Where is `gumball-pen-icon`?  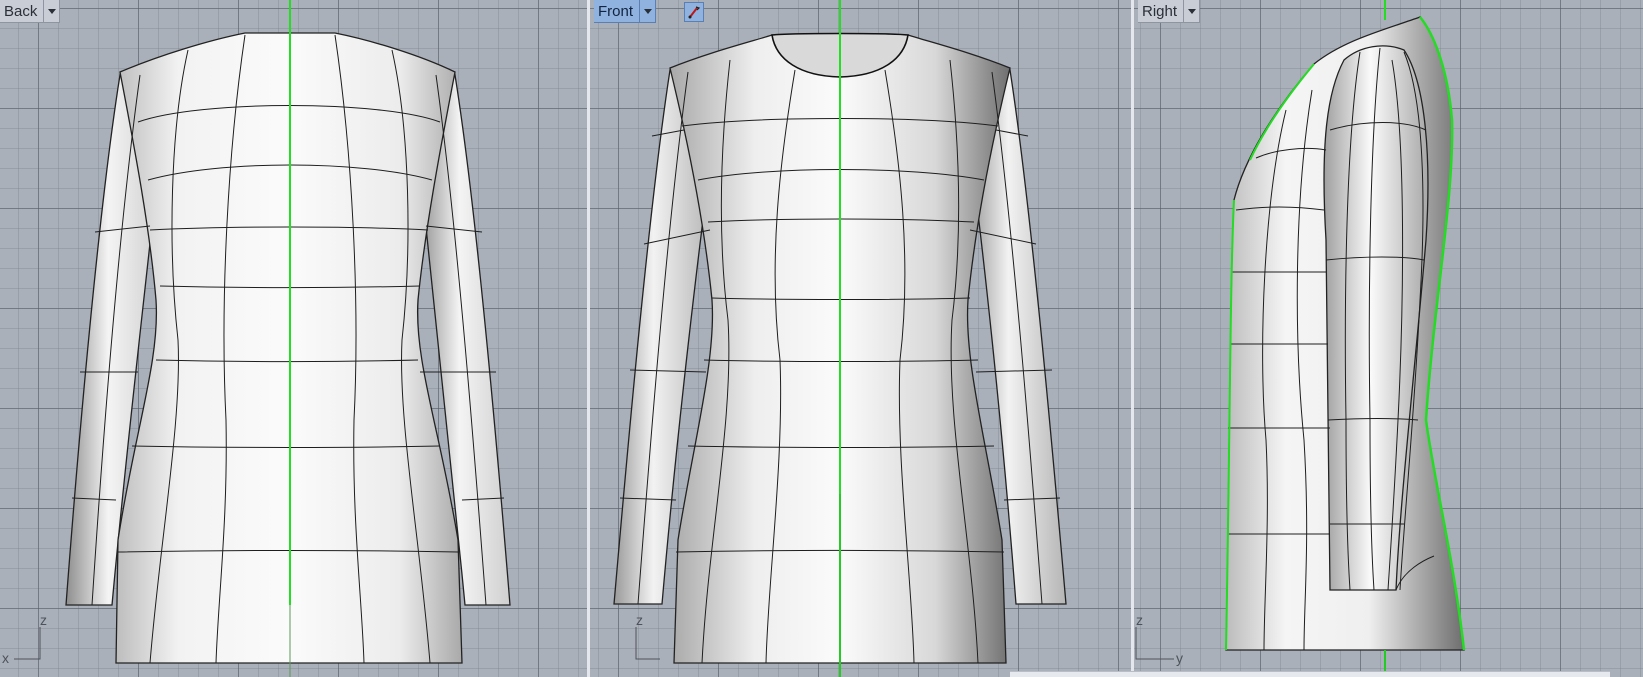
gumball-pen-icon is located at coordinates (694, 12).